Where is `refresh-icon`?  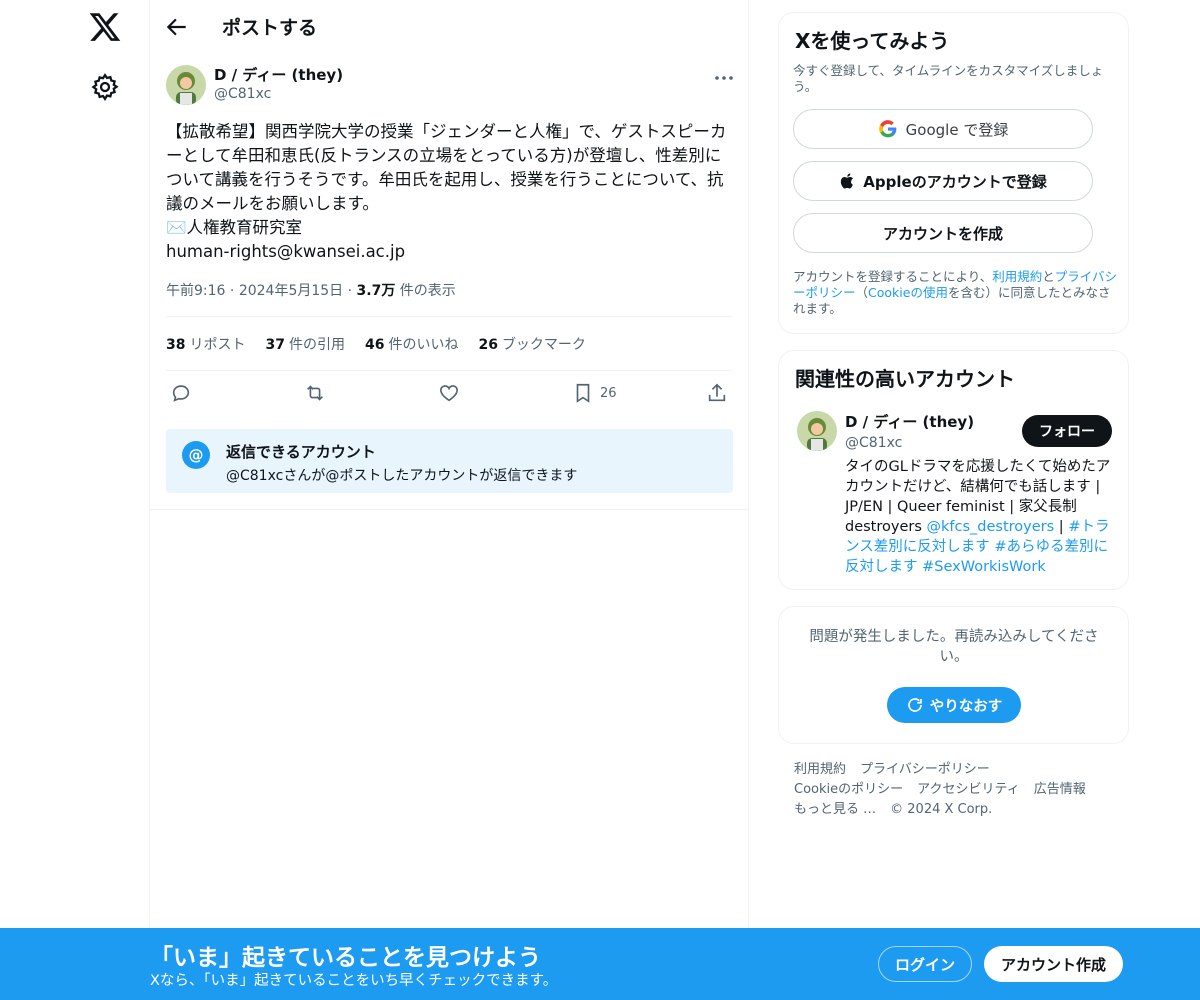
refresh-icon is located at coordinates (914, 705).